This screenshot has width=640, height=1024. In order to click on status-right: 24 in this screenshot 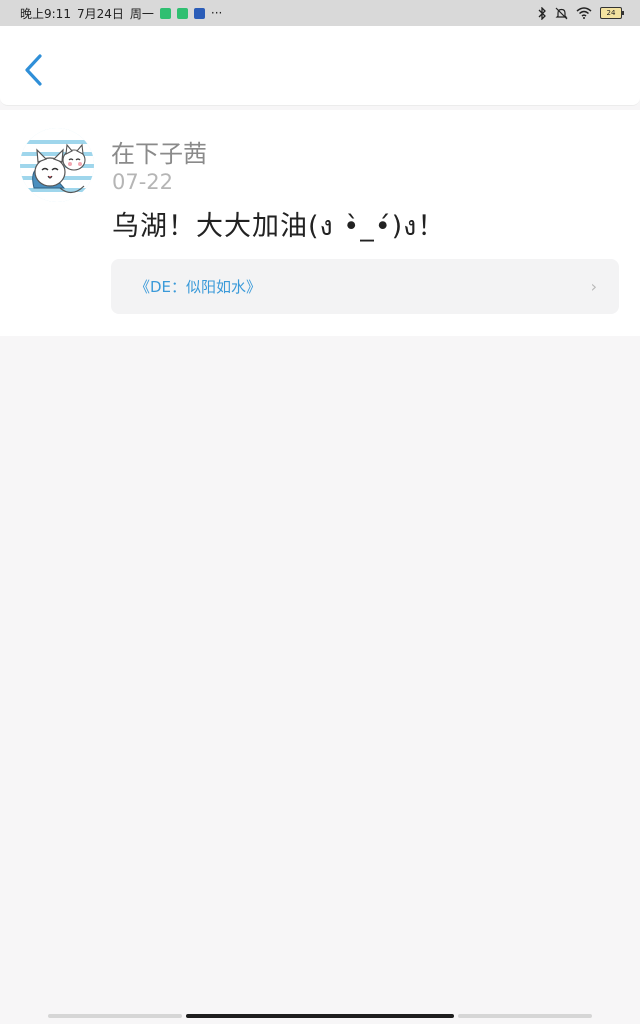, I will do `click(580, 13)`.